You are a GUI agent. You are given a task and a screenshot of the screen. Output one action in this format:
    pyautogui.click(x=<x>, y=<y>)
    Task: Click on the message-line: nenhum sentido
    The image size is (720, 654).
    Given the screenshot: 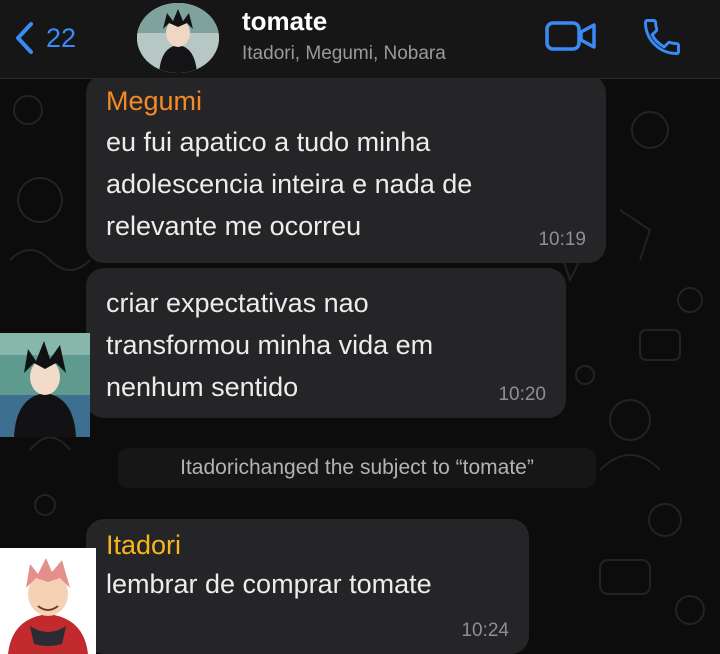 What is the action you would take?
    pyautogui.click(x=202, y=387)
    